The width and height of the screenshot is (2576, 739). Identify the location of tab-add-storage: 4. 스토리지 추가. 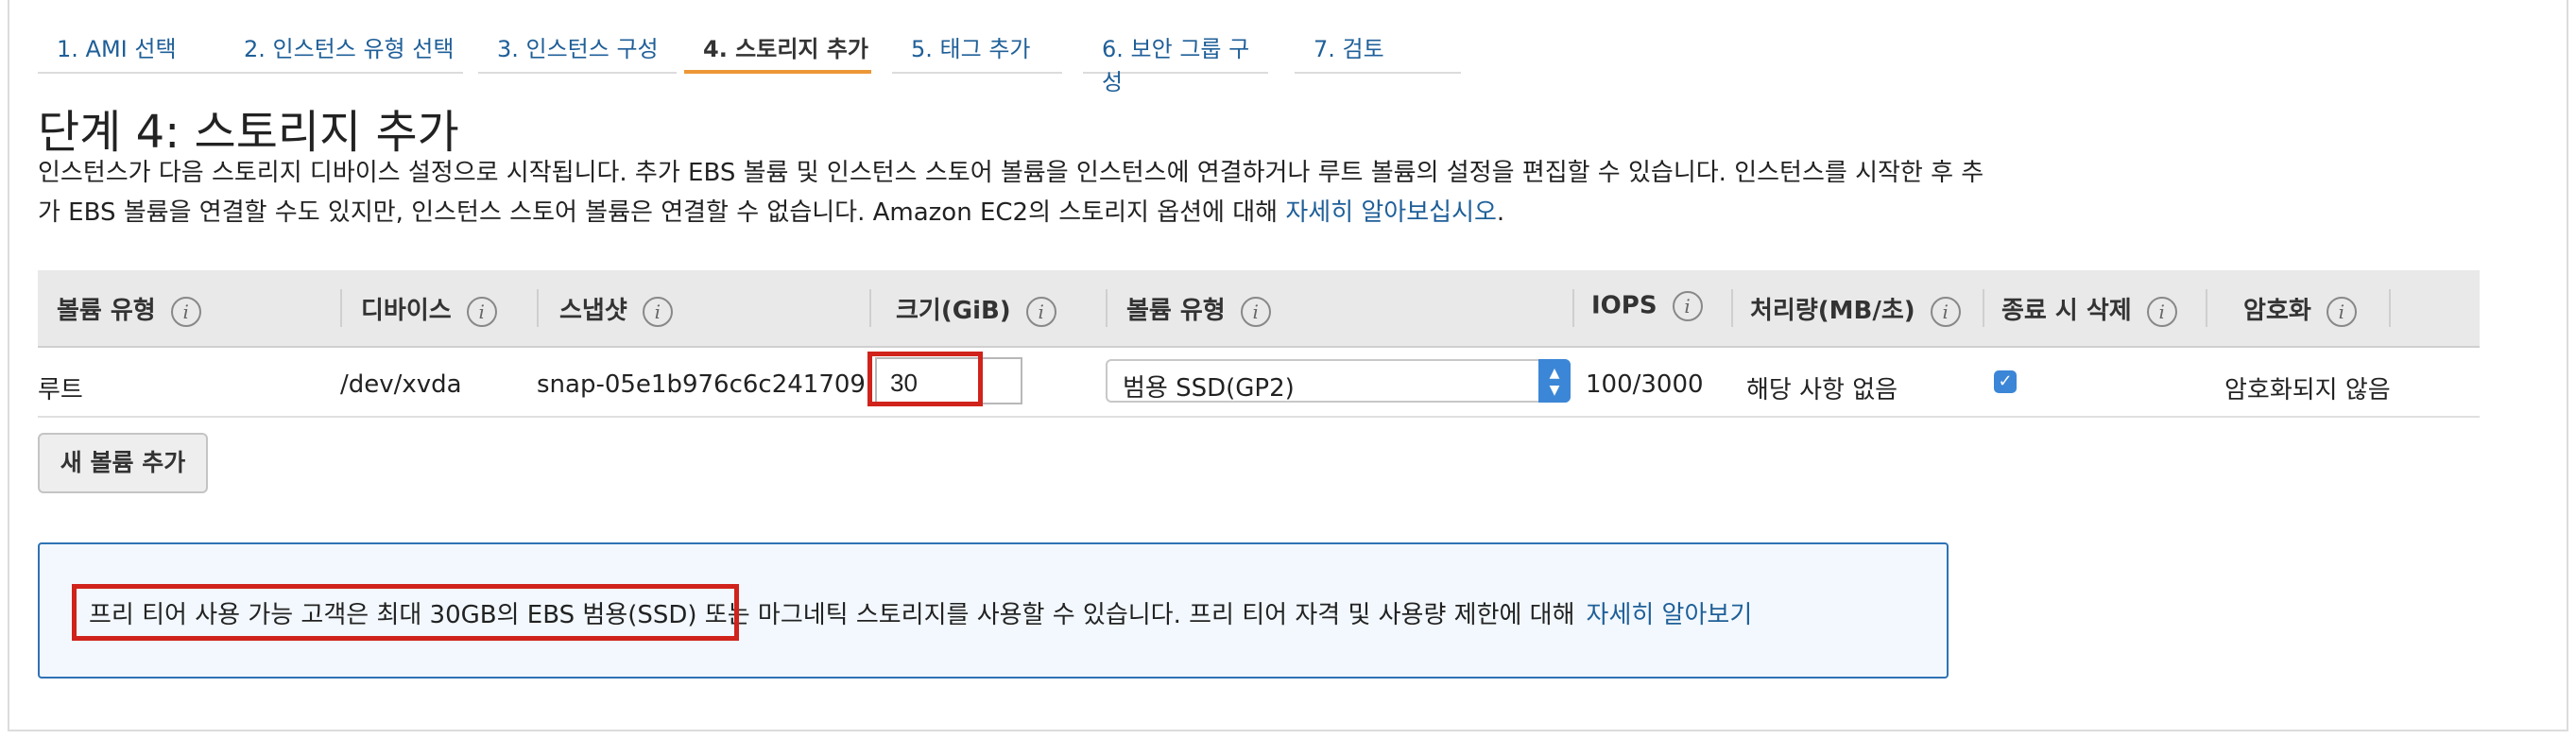
(777, 37).